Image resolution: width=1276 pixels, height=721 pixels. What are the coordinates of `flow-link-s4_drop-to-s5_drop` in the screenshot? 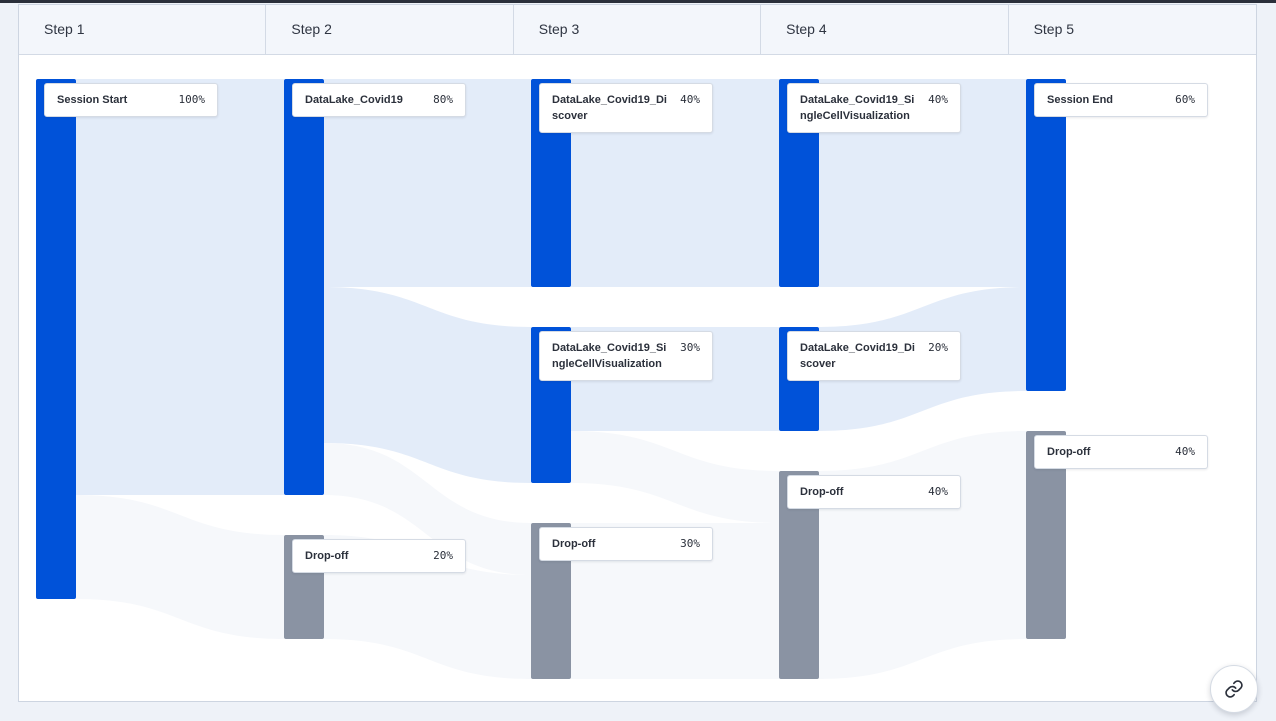 It's located at (922, 555).